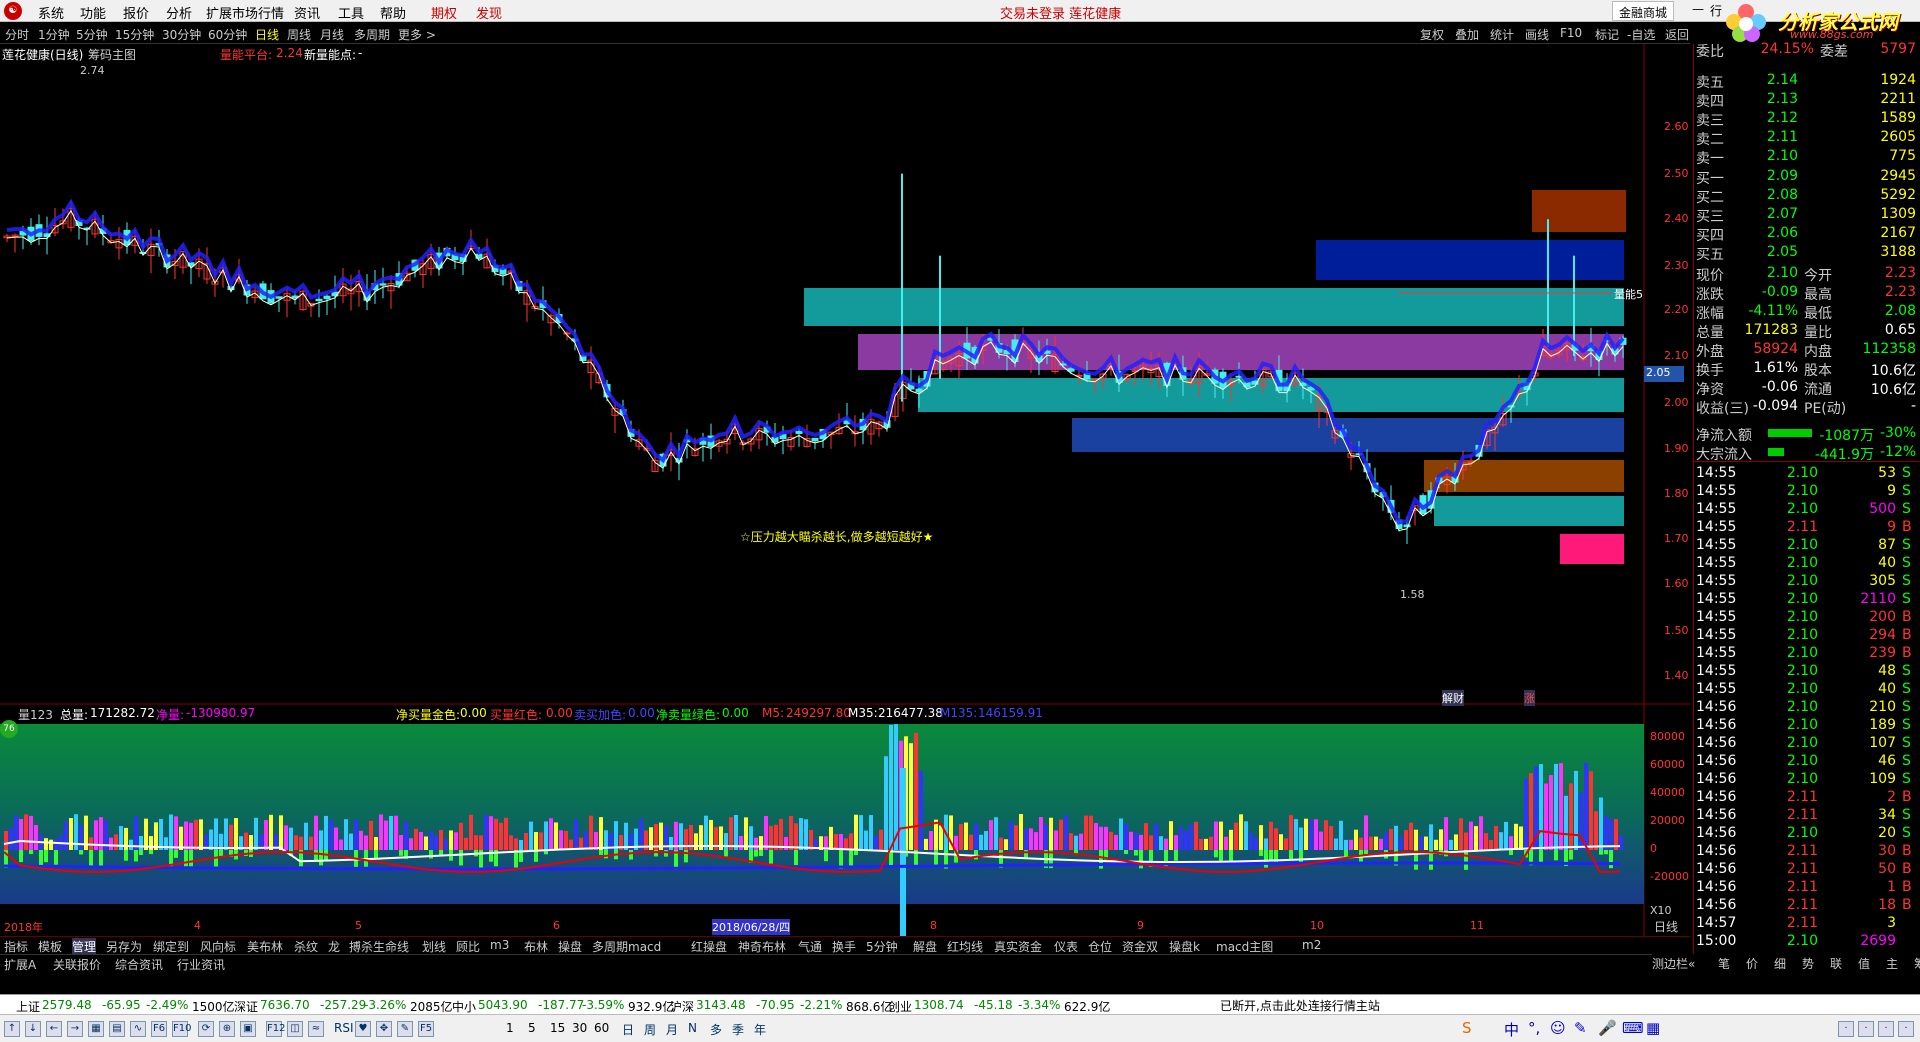 Image resolution: width=1920 pixels, height=1042 pixels. I want to click on side-tab: 主, so click(1892, 963).